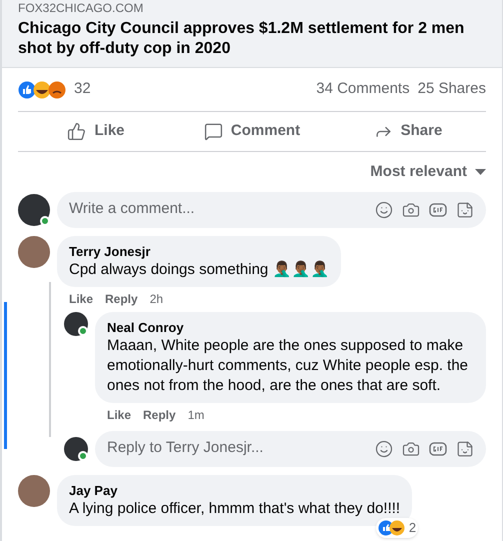  Describe the element at coordinates (288, 366) in the screenshot. I see `comment-text: Maaan, White people are the ones supposed to make emotionally-hurt comments, cuz White people esp. the ones not from the hood, are the ones that are soft.` at that location.